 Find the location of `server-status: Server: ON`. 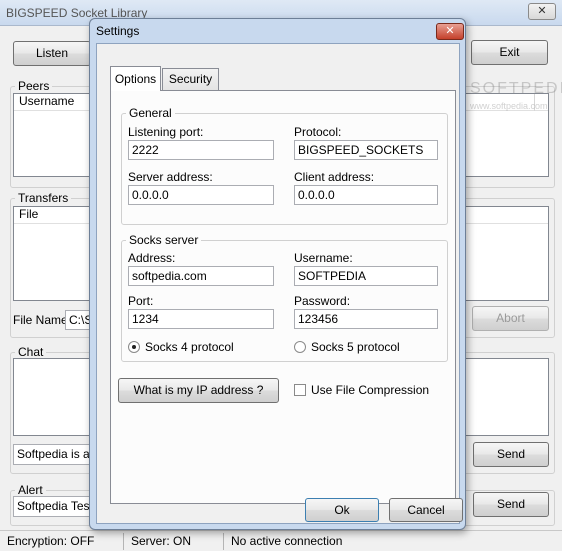

server-status: Server: ON is located at coordinates (175, 541).